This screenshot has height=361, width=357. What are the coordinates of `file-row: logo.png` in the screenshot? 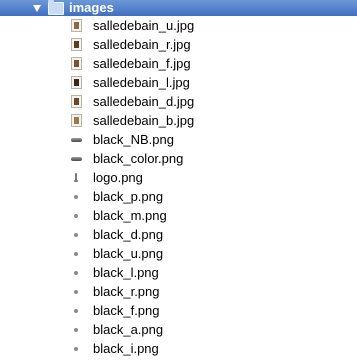 It's located at (178, 177).